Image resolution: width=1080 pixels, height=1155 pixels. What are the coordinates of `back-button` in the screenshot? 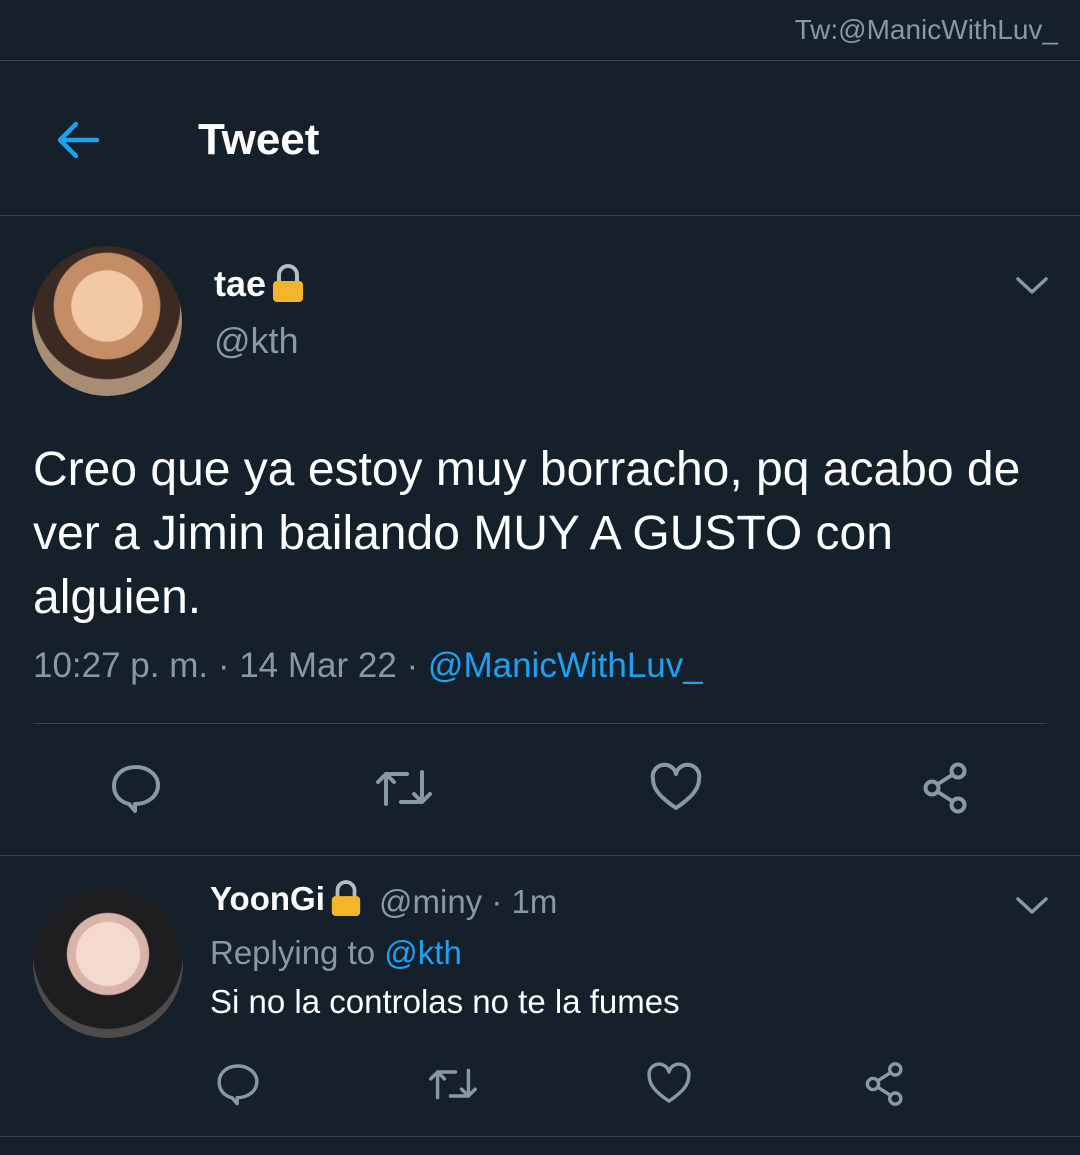 It's located at (78, 140).